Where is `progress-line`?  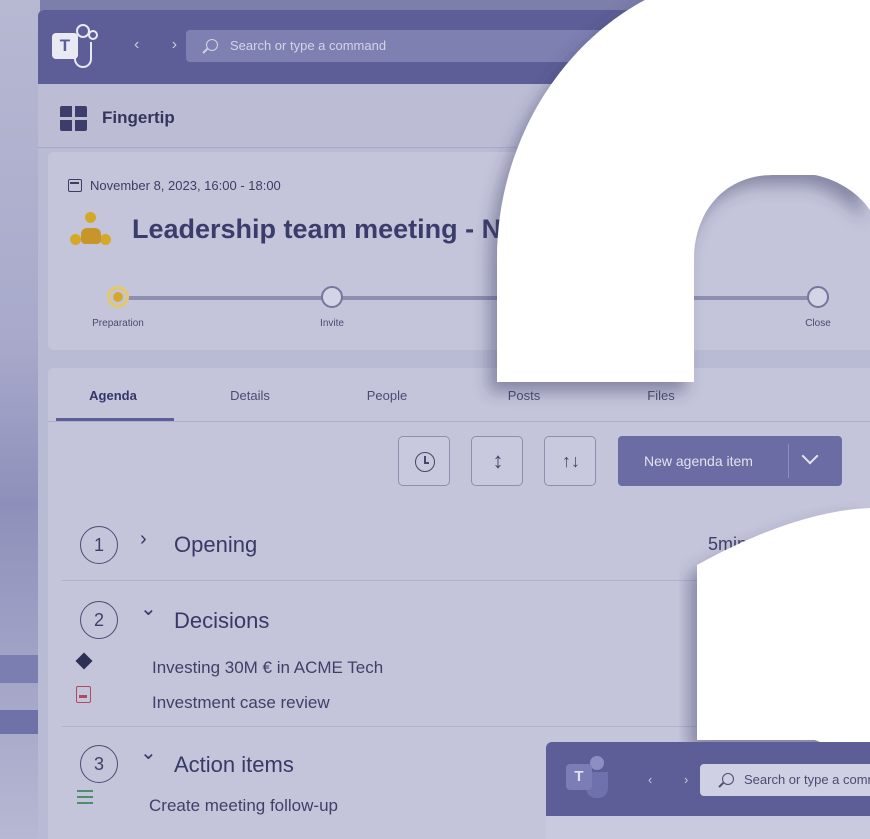
progress-line is located at coordinates (465, 298).